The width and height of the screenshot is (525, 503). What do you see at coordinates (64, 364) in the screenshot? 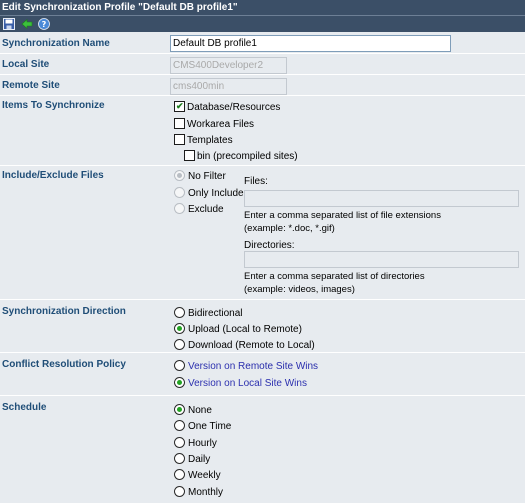
I see `conflict-label: Conflict Resolution Policy` at bounding box center [64, 364].